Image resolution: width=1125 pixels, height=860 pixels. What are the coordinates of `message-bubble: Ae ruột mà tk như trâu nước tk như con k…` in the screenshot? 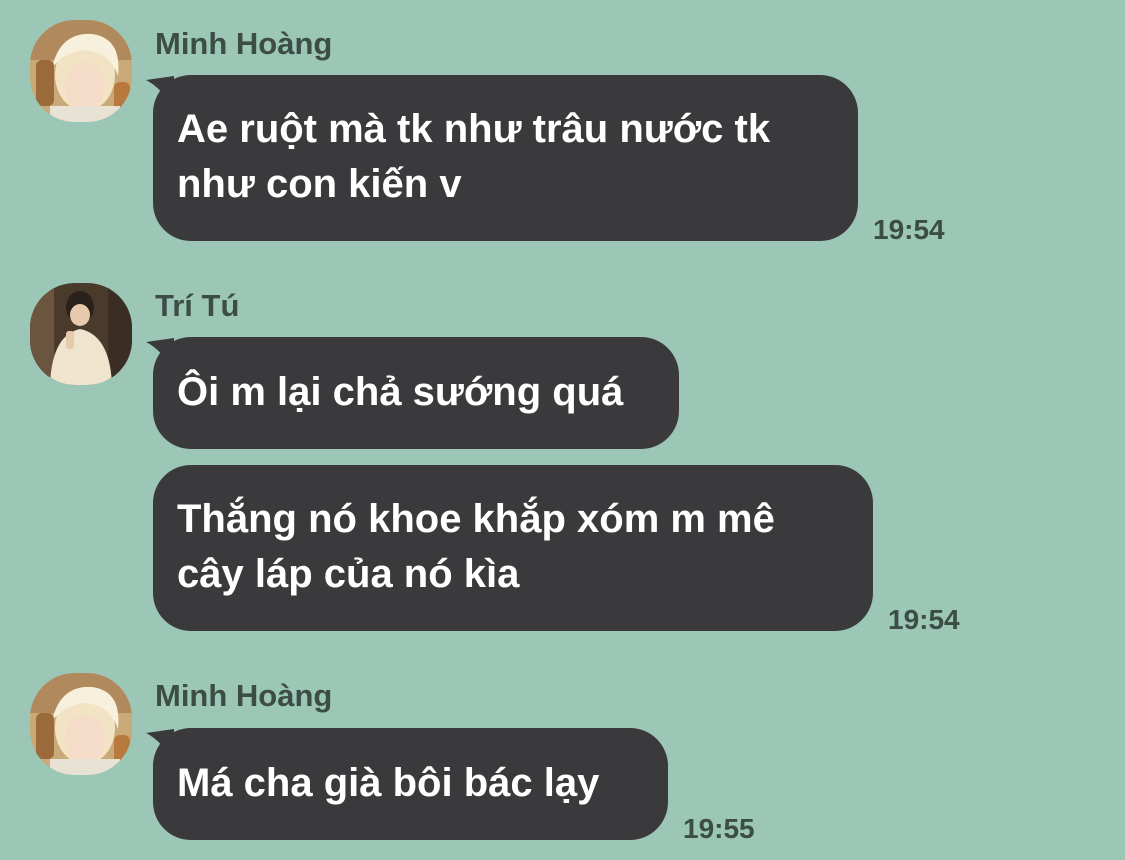 It's located at (505, 158).